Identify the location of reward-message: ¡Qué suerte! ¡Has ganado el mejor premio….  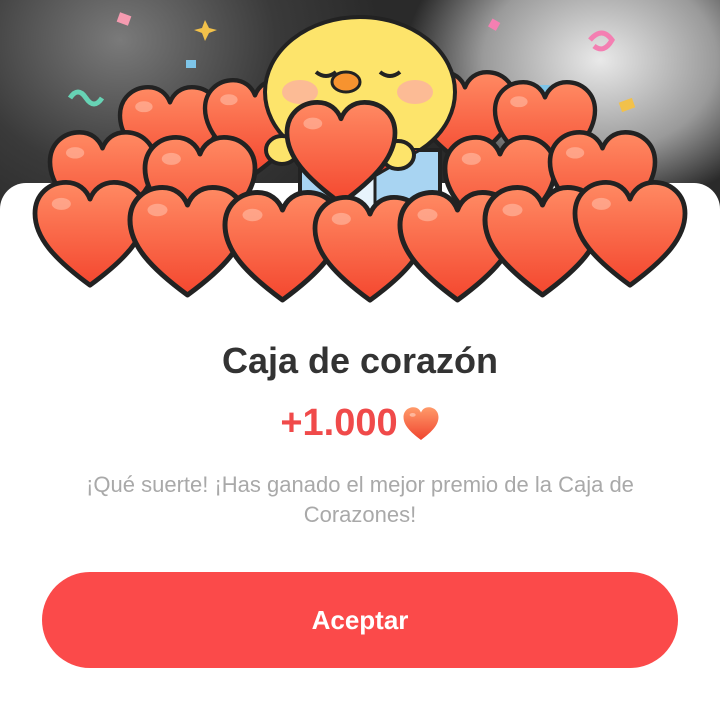
(360, 499).